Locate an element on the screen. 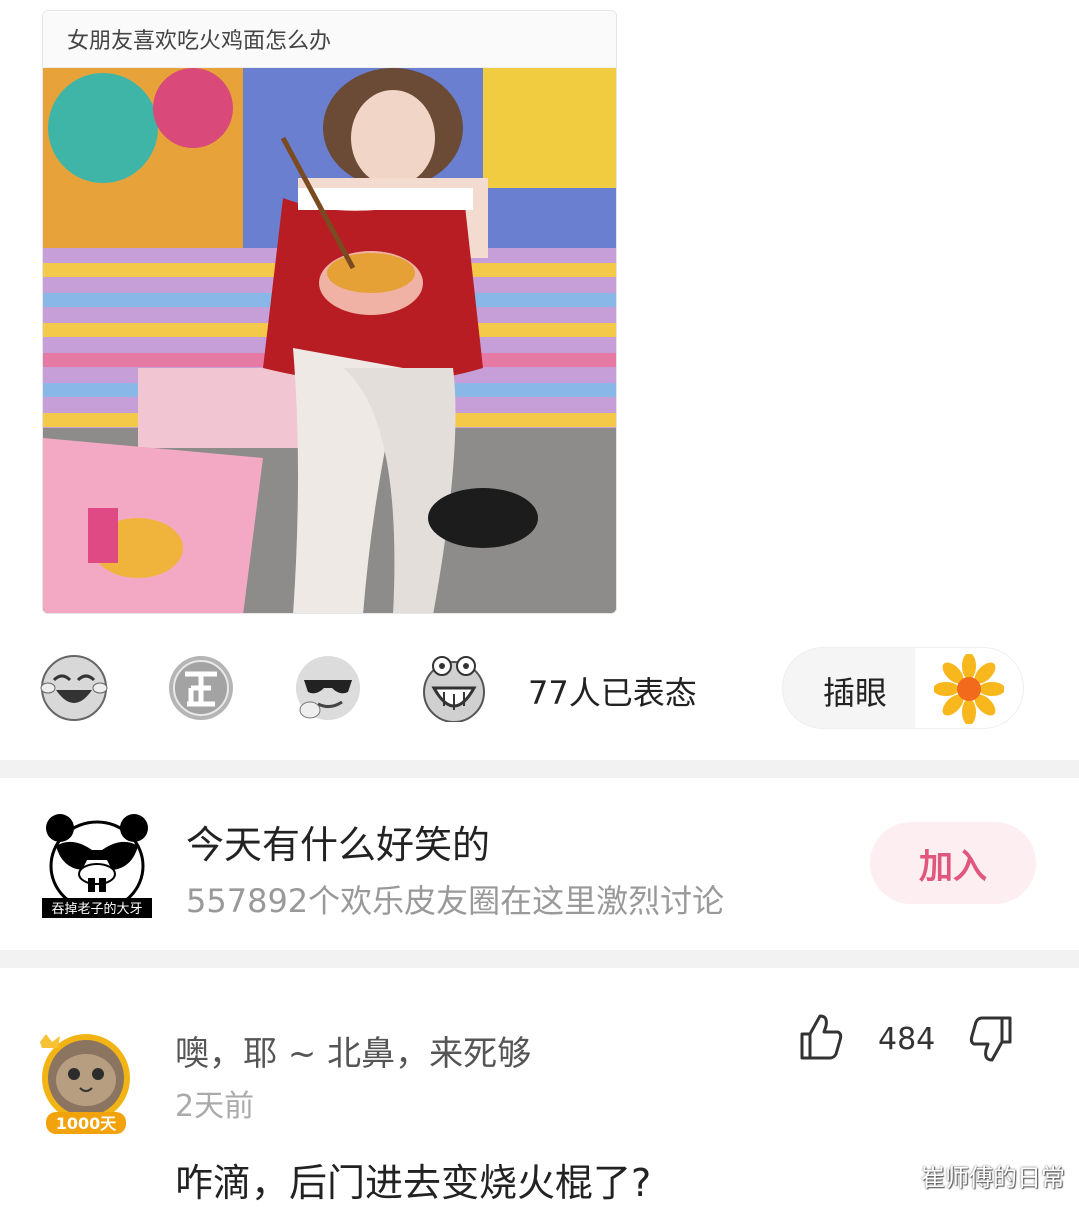 The height and width of the screenshot is (1207, 1079). community-description: 557892个欢乐皮友圈在这里激烈讨论 is located at coordinates (455, 901).